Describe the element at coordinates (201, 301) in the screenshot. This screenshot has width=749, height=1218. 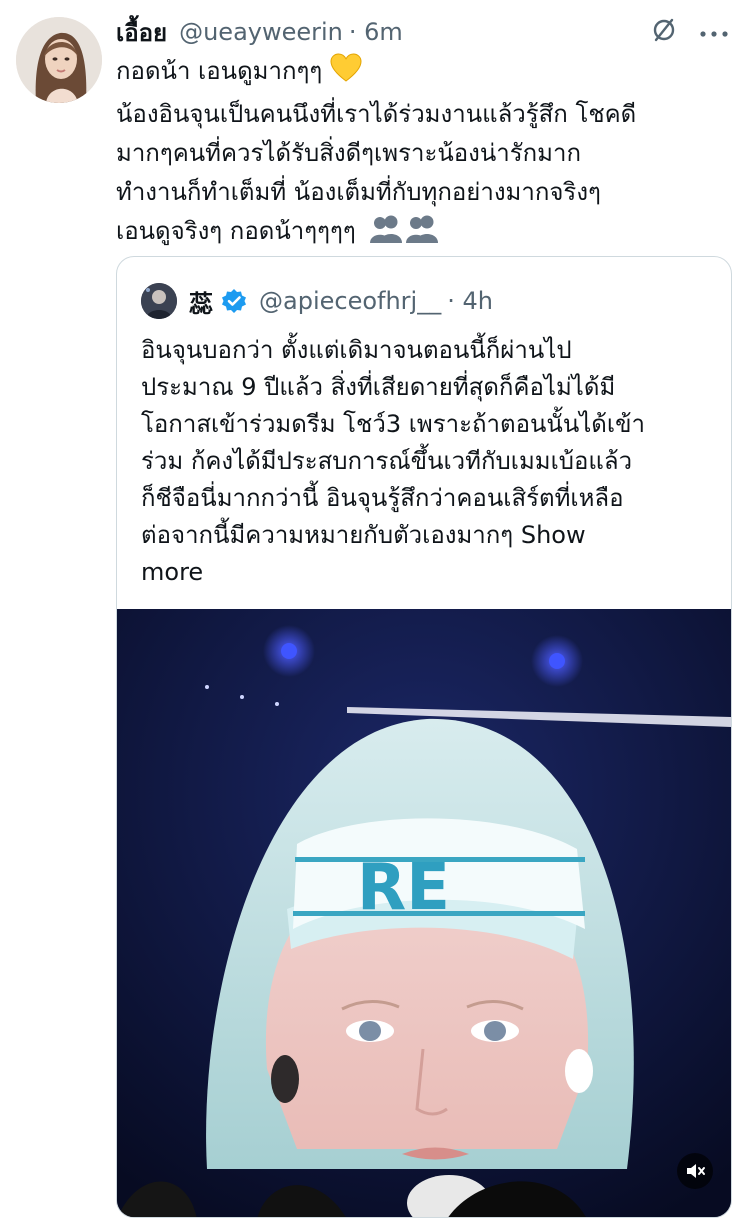
I see `quote-author-name: 蕊` at that location.